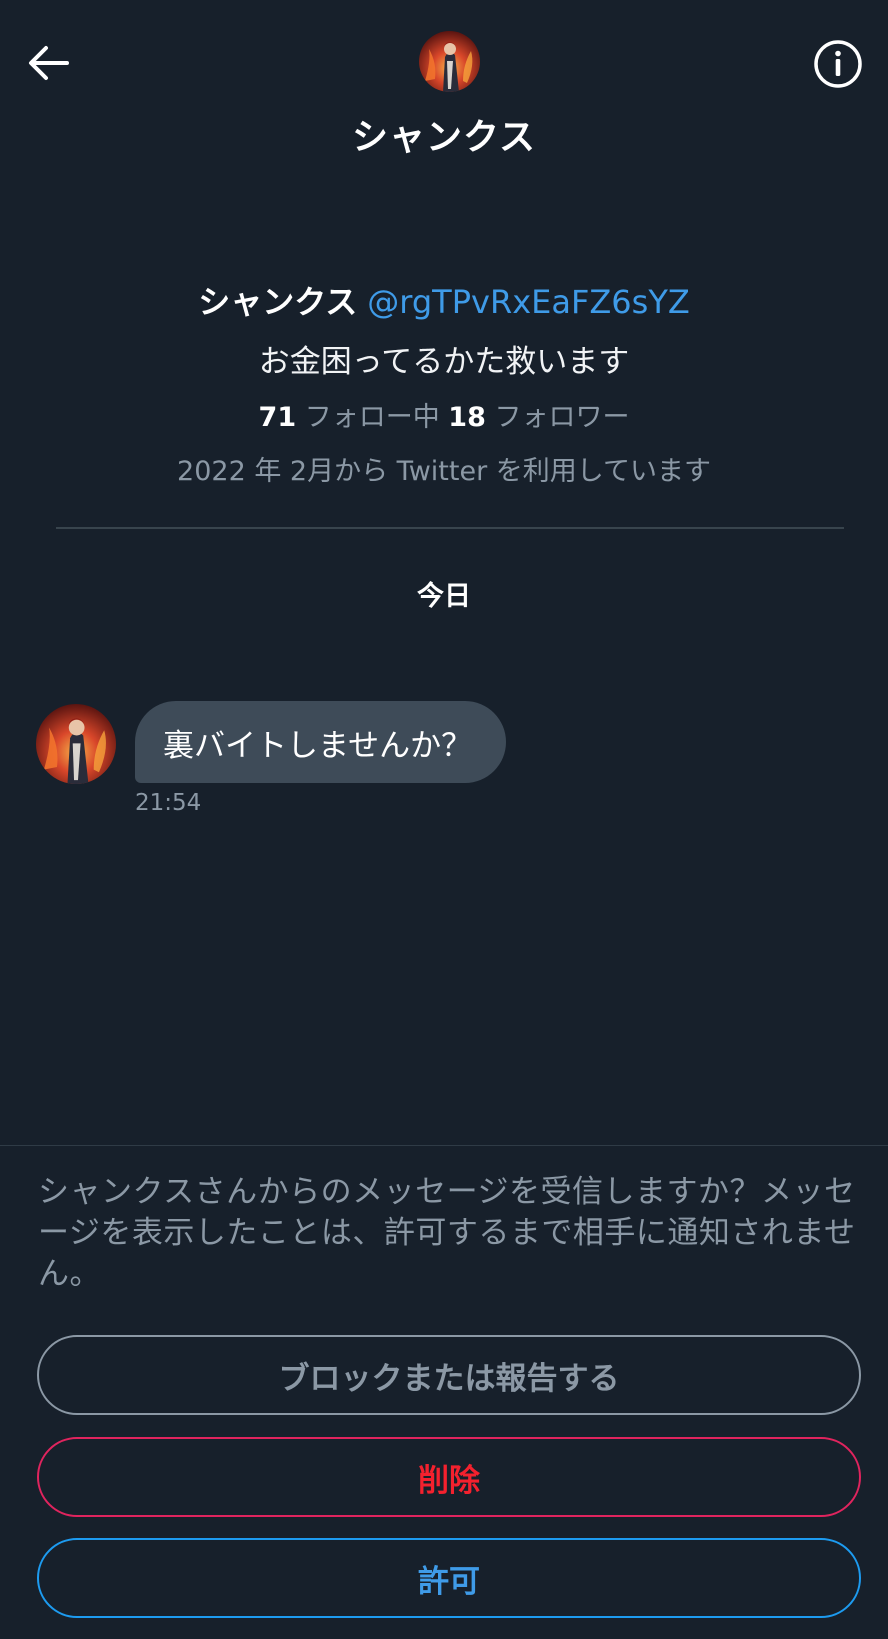 This screenshot has height=1639, width=888. I want to click on back-button, so click(48, 63).